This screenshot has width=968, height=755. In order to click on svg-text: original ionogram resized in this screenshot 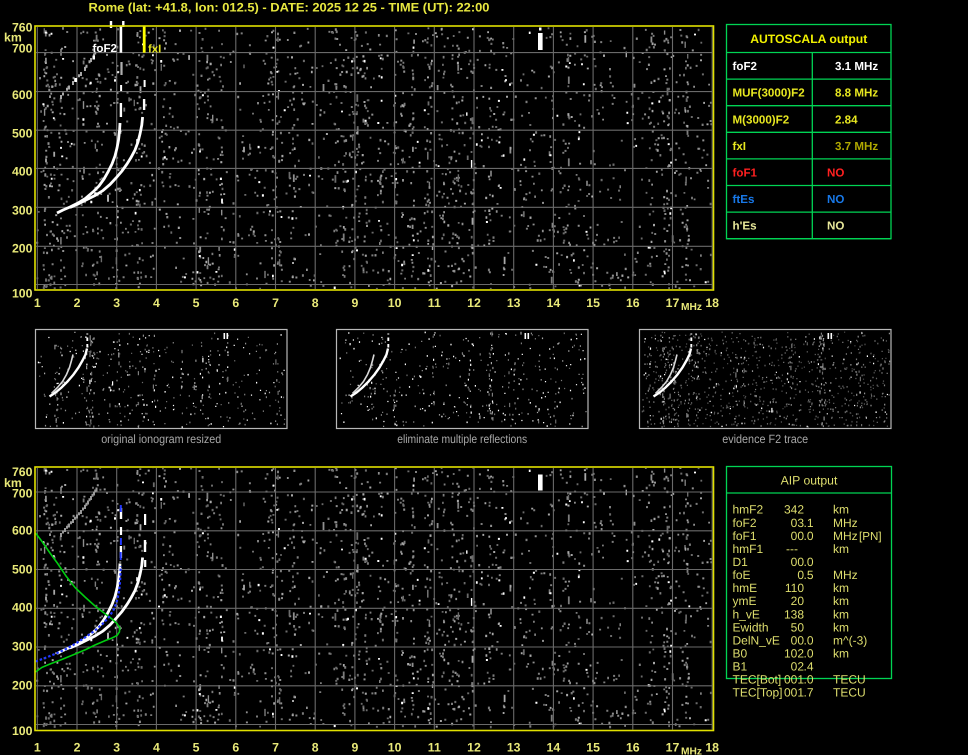, I will do `click(161, 439)`.